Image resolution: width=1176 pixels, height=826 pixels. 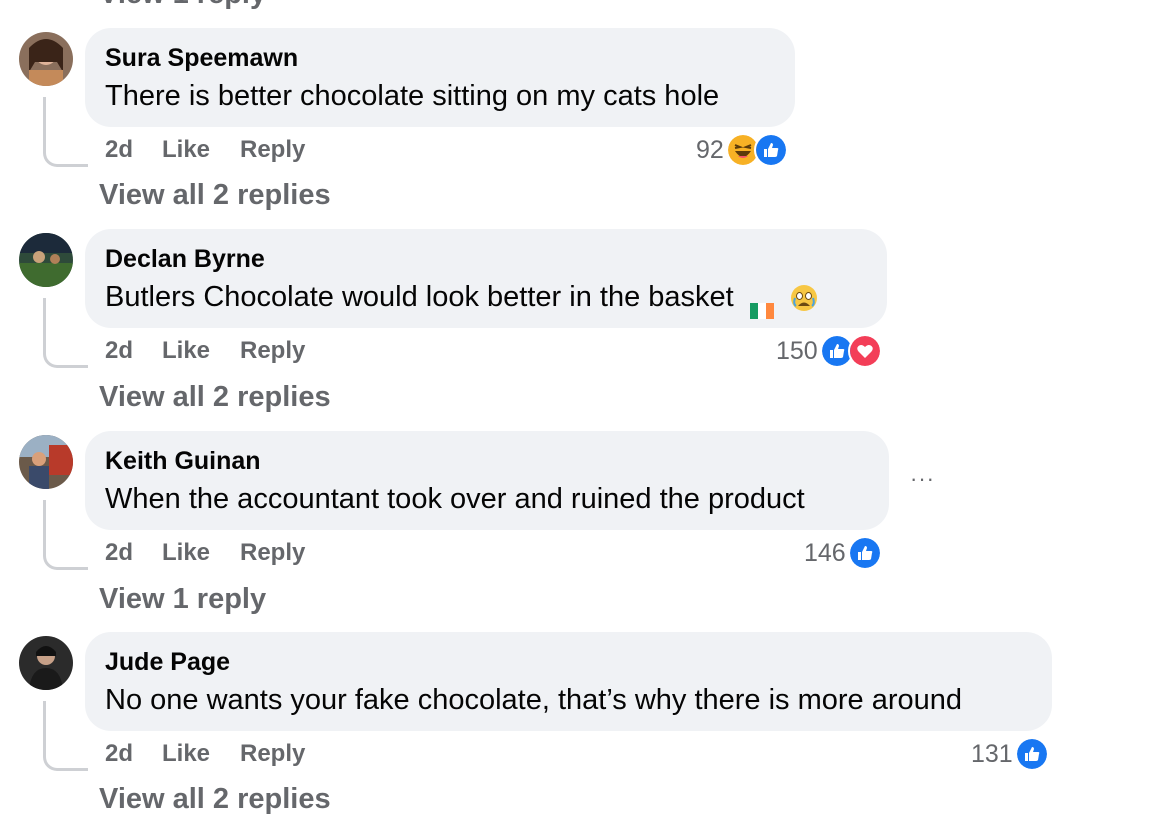 I want to click on reaction-count: 146, so click(x=825, y=552).